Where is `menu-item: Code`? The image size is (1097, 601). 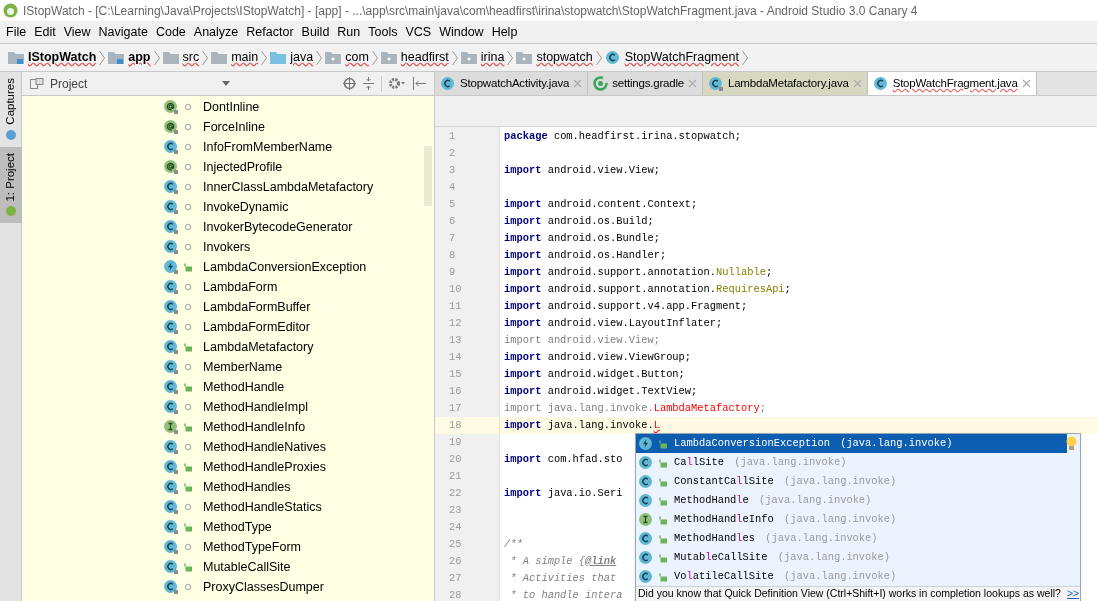
menu-item: Code is located at coordinates (170, 32).